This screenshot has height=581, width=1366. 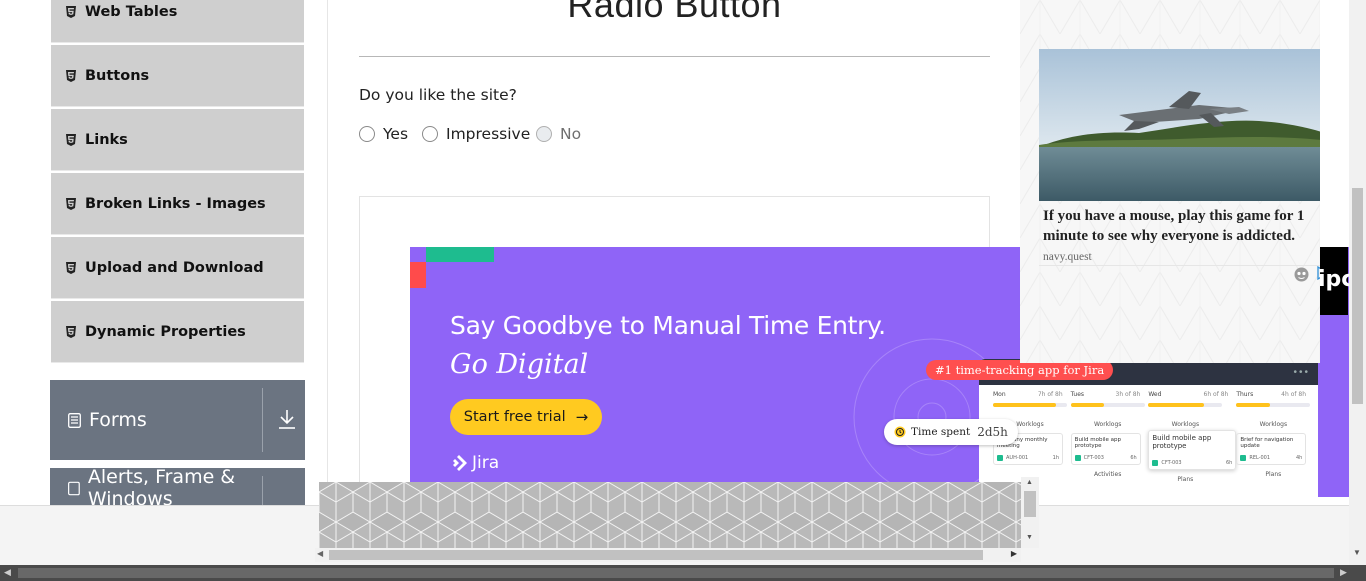 I want to click on jira-logo: Jira, so click(x=474, y=463).